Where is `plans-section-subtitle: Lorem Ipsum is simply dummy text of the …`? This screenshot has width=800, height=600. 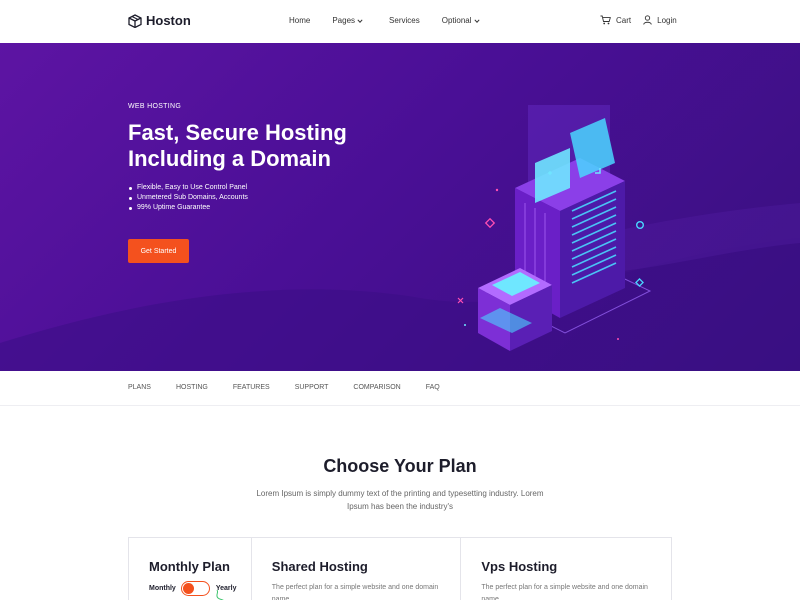
plans-section-subtitle: Lorem Ipsum is simply dummy text of the … is located at coordinates (400, 500).